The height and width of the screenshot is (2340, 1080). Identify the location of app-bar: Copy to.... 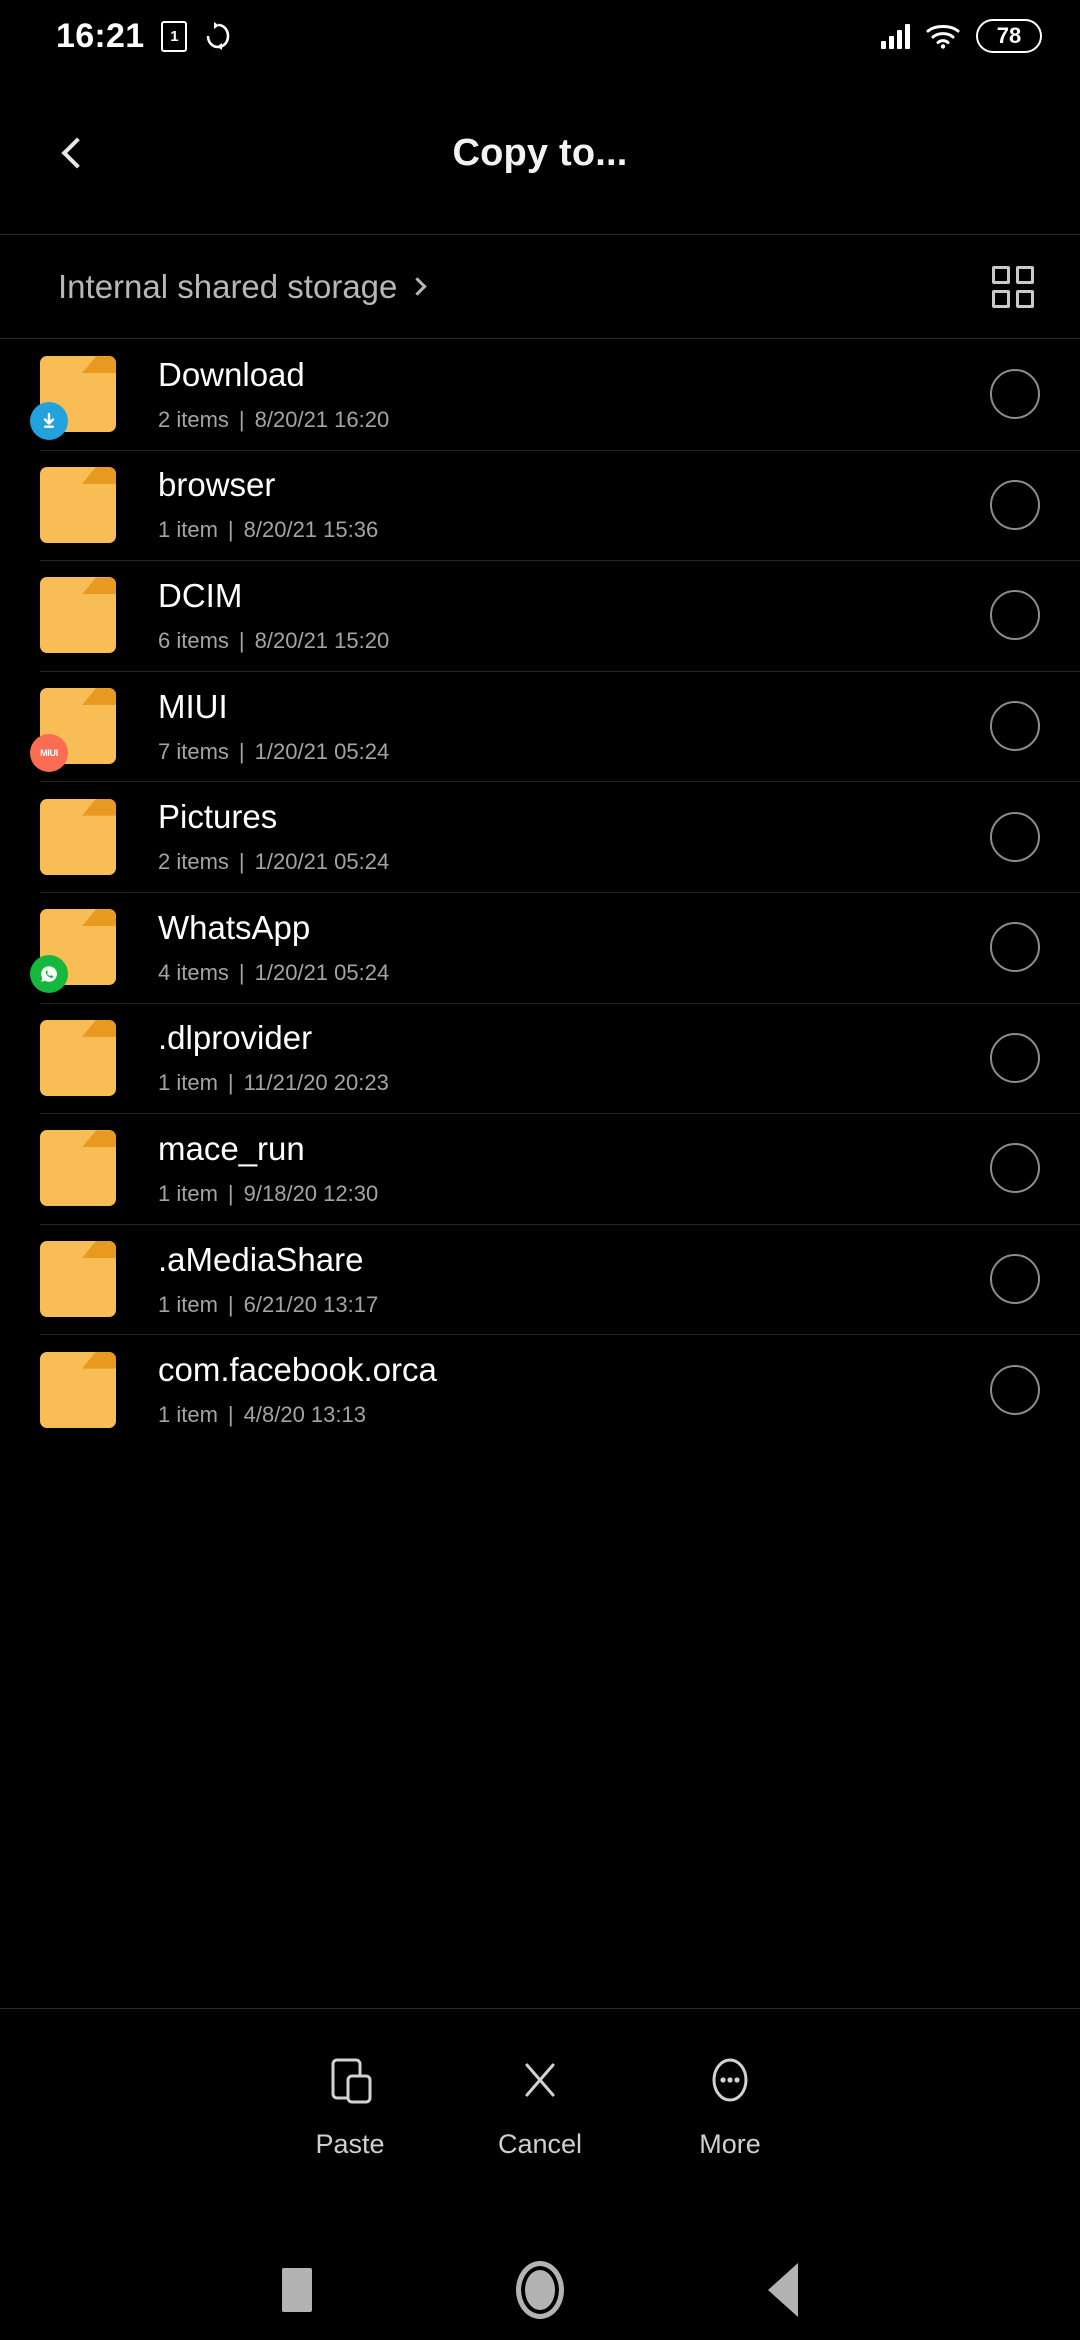
(540, 153).